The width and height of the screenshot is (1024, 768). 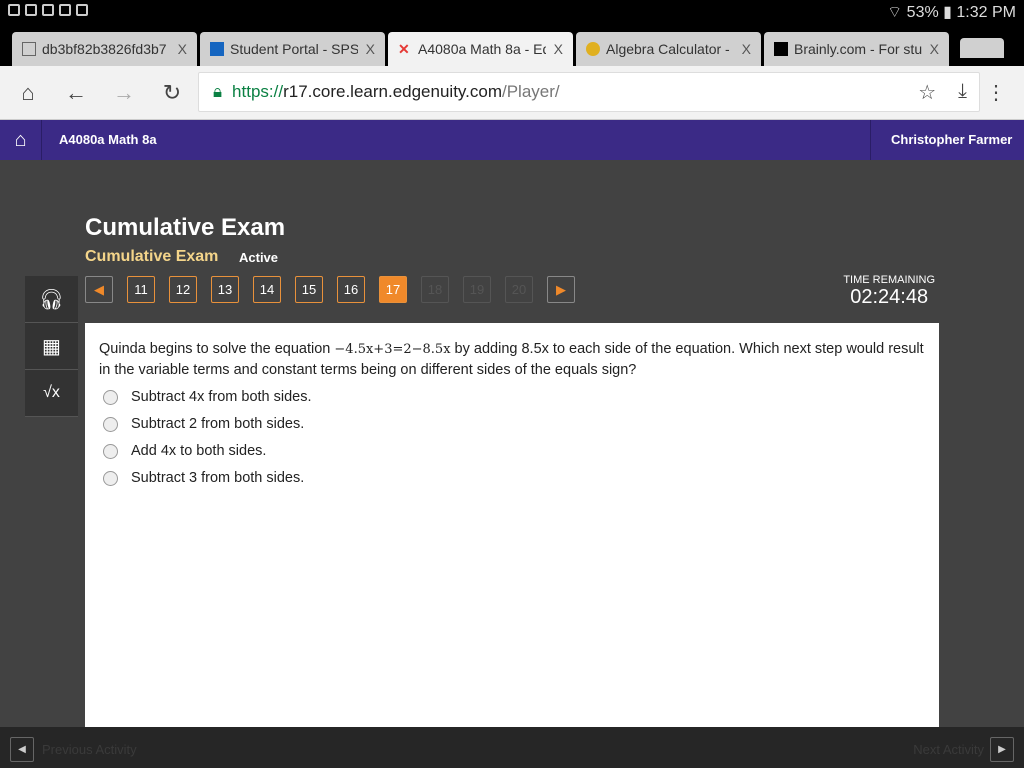 What do you see at coordinates (185, 227) in the screenshot?
I see `page-title: Cumulative Exam` at bounding box center [185, 227].